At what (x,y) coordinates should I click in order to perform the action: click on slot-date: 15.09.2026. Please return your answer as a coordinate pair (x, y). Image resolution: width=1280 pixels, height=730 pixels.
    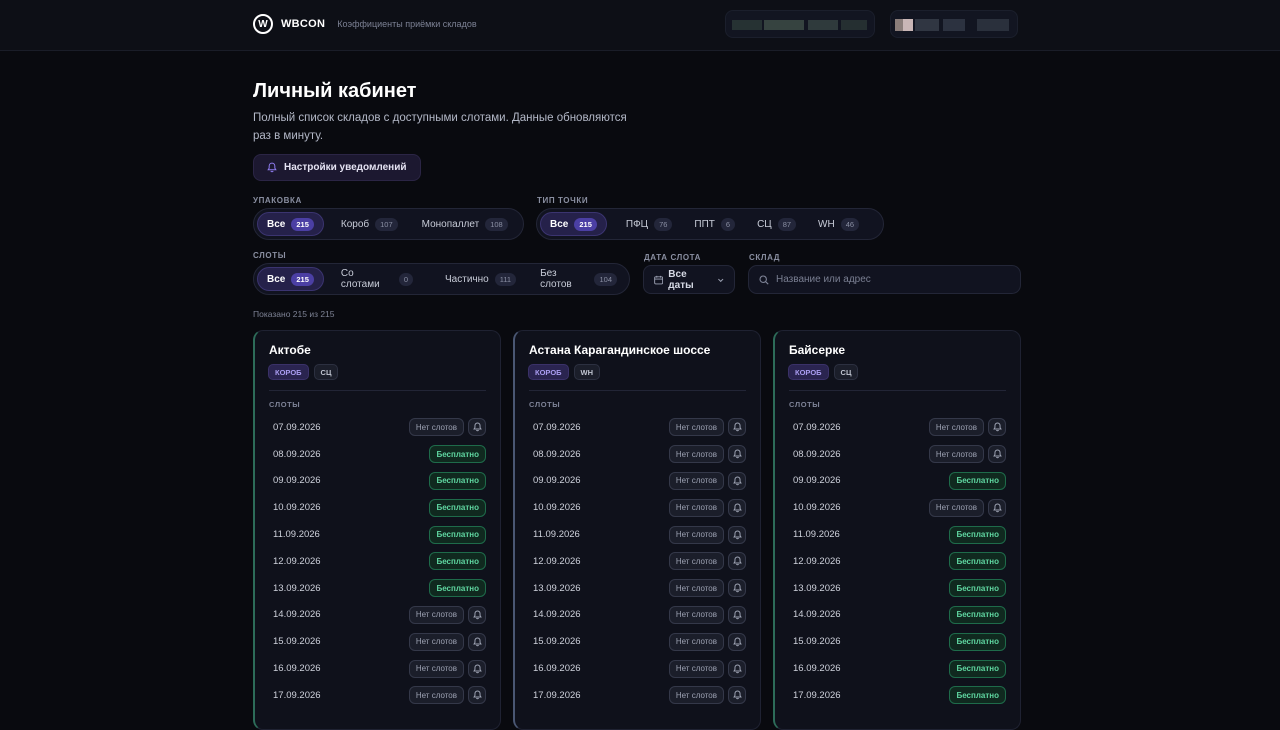
    Looking at the image, I should click on (557, 642).